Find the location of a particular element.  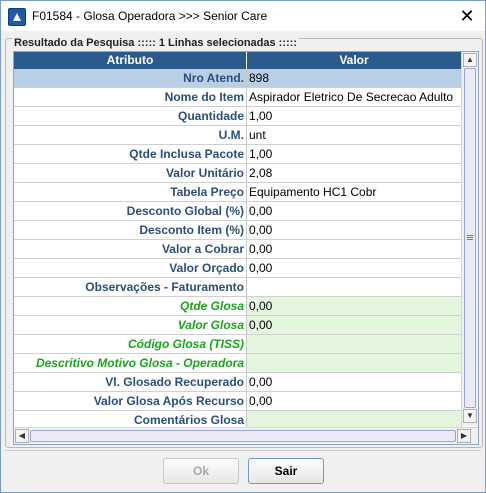

horizontal-scroll-thumb is located at coordinates (243, 436).